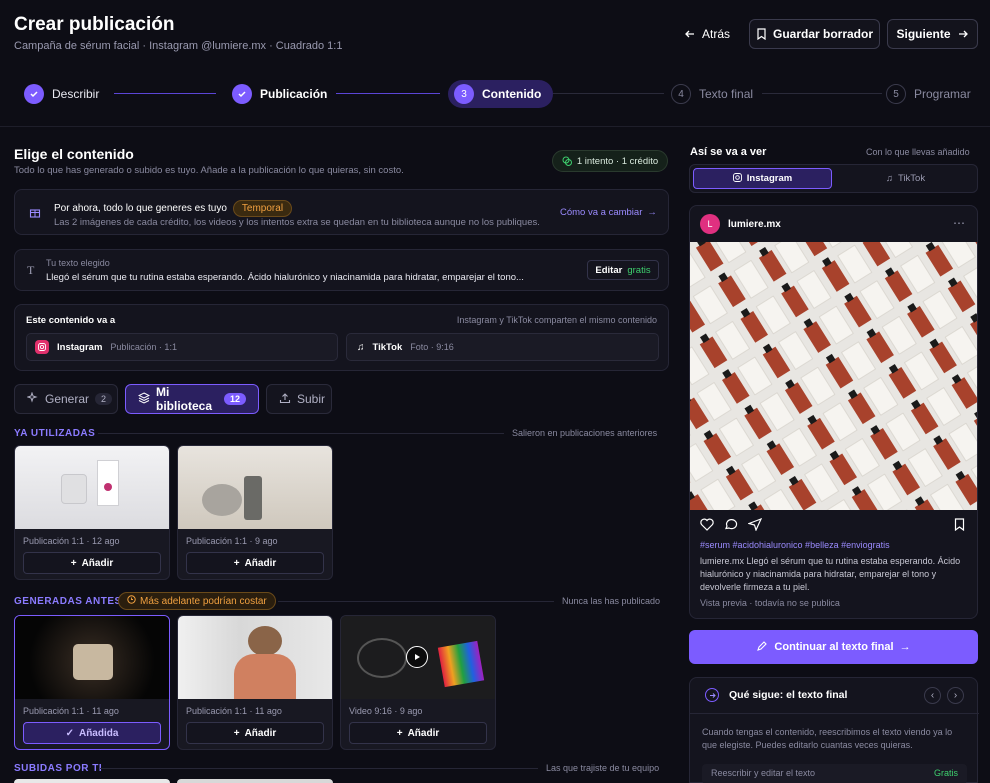  Describe the element at coordinates (762, 178) in the screenshot. I see `preview-tab-instagram: Instagram` at that location.